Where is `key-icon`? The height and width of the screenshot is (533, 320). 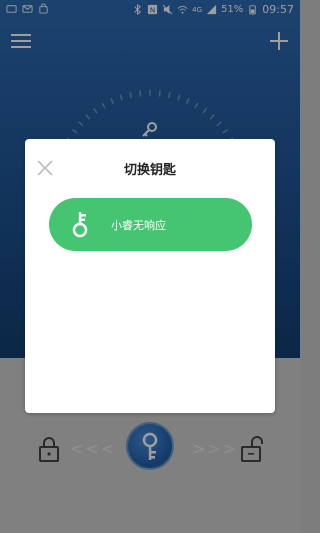
key-icon is located at coordinates (80, 225).